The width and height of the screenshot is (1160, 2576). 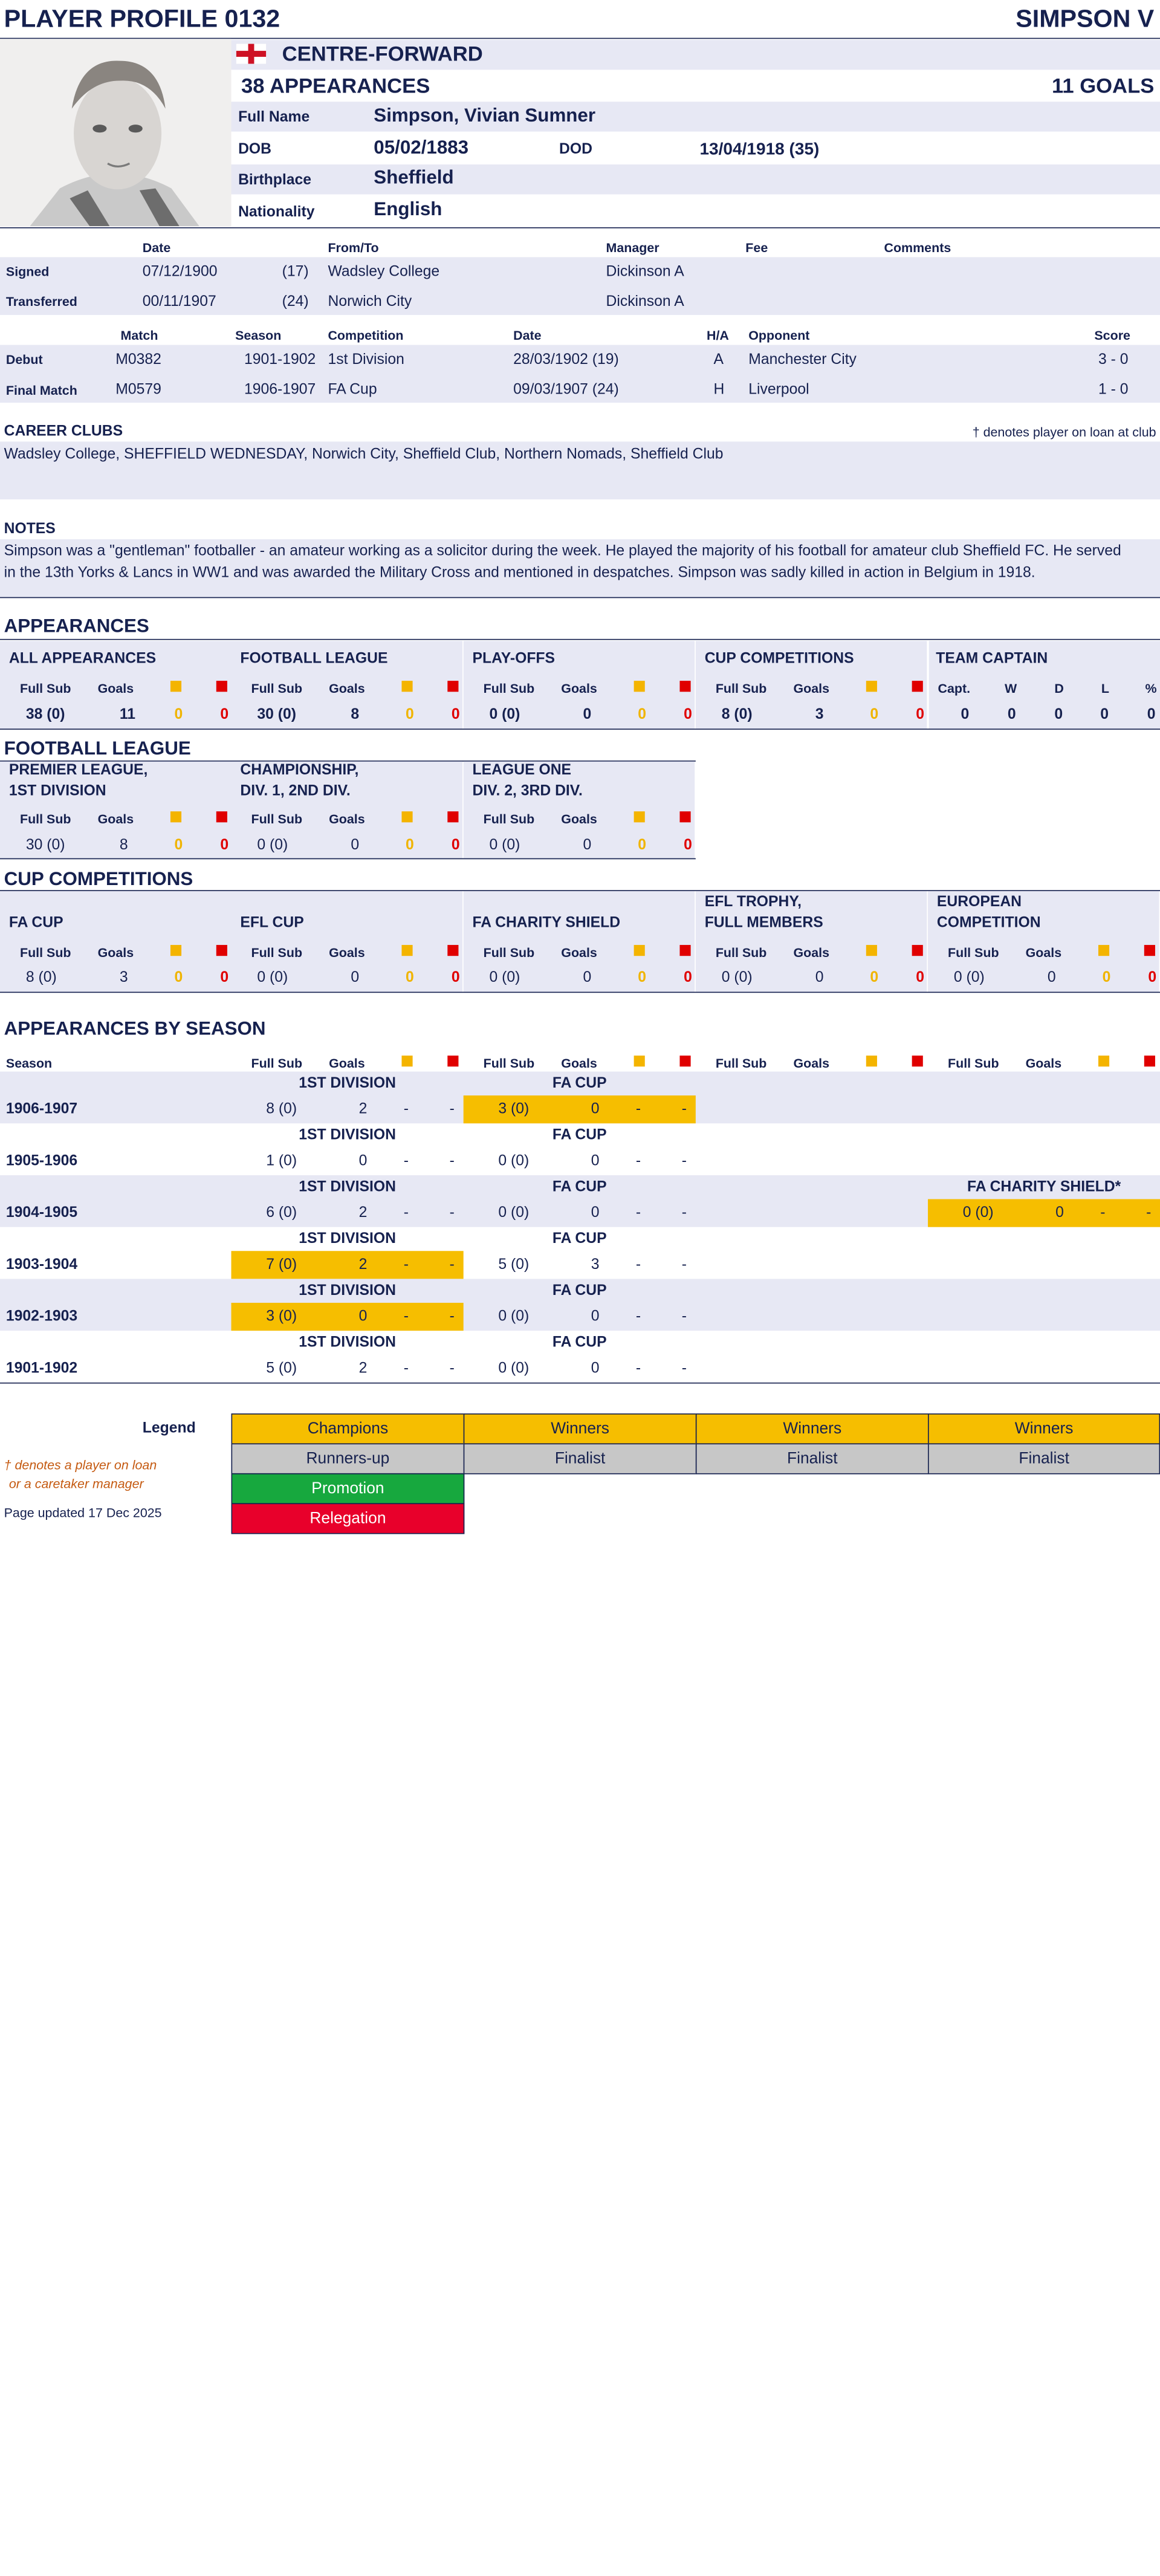 I want to click on app-yellow-value: 0, so click(x=874, y=714).